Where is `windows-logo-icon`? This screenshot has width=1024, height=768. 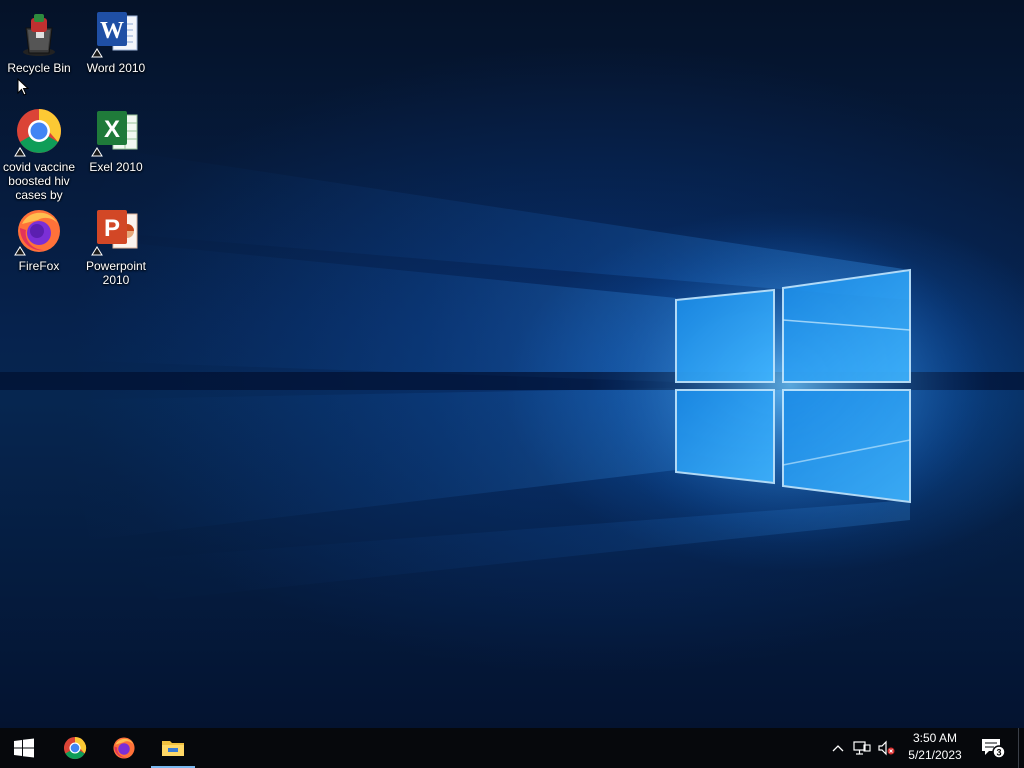
windows-logo-icon is located at coordinates (24, 748).